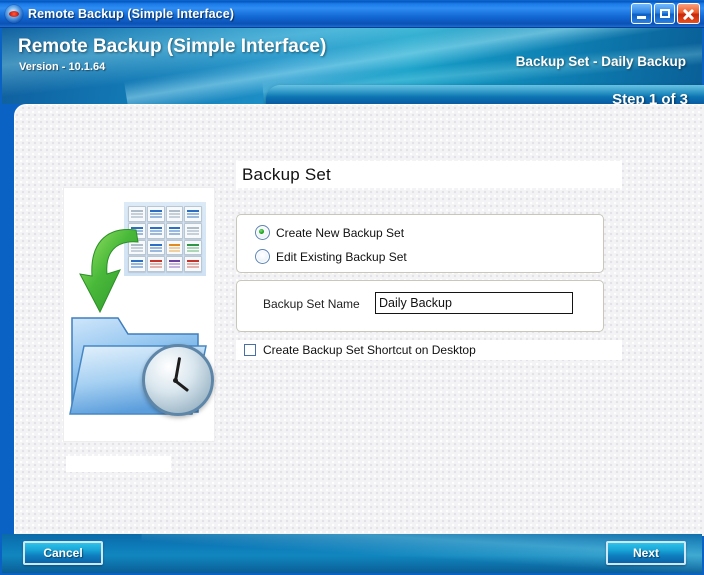 This screenshot has width=704, height=575. I want to click on page-title-text: Backup Set, so click(286, 174).